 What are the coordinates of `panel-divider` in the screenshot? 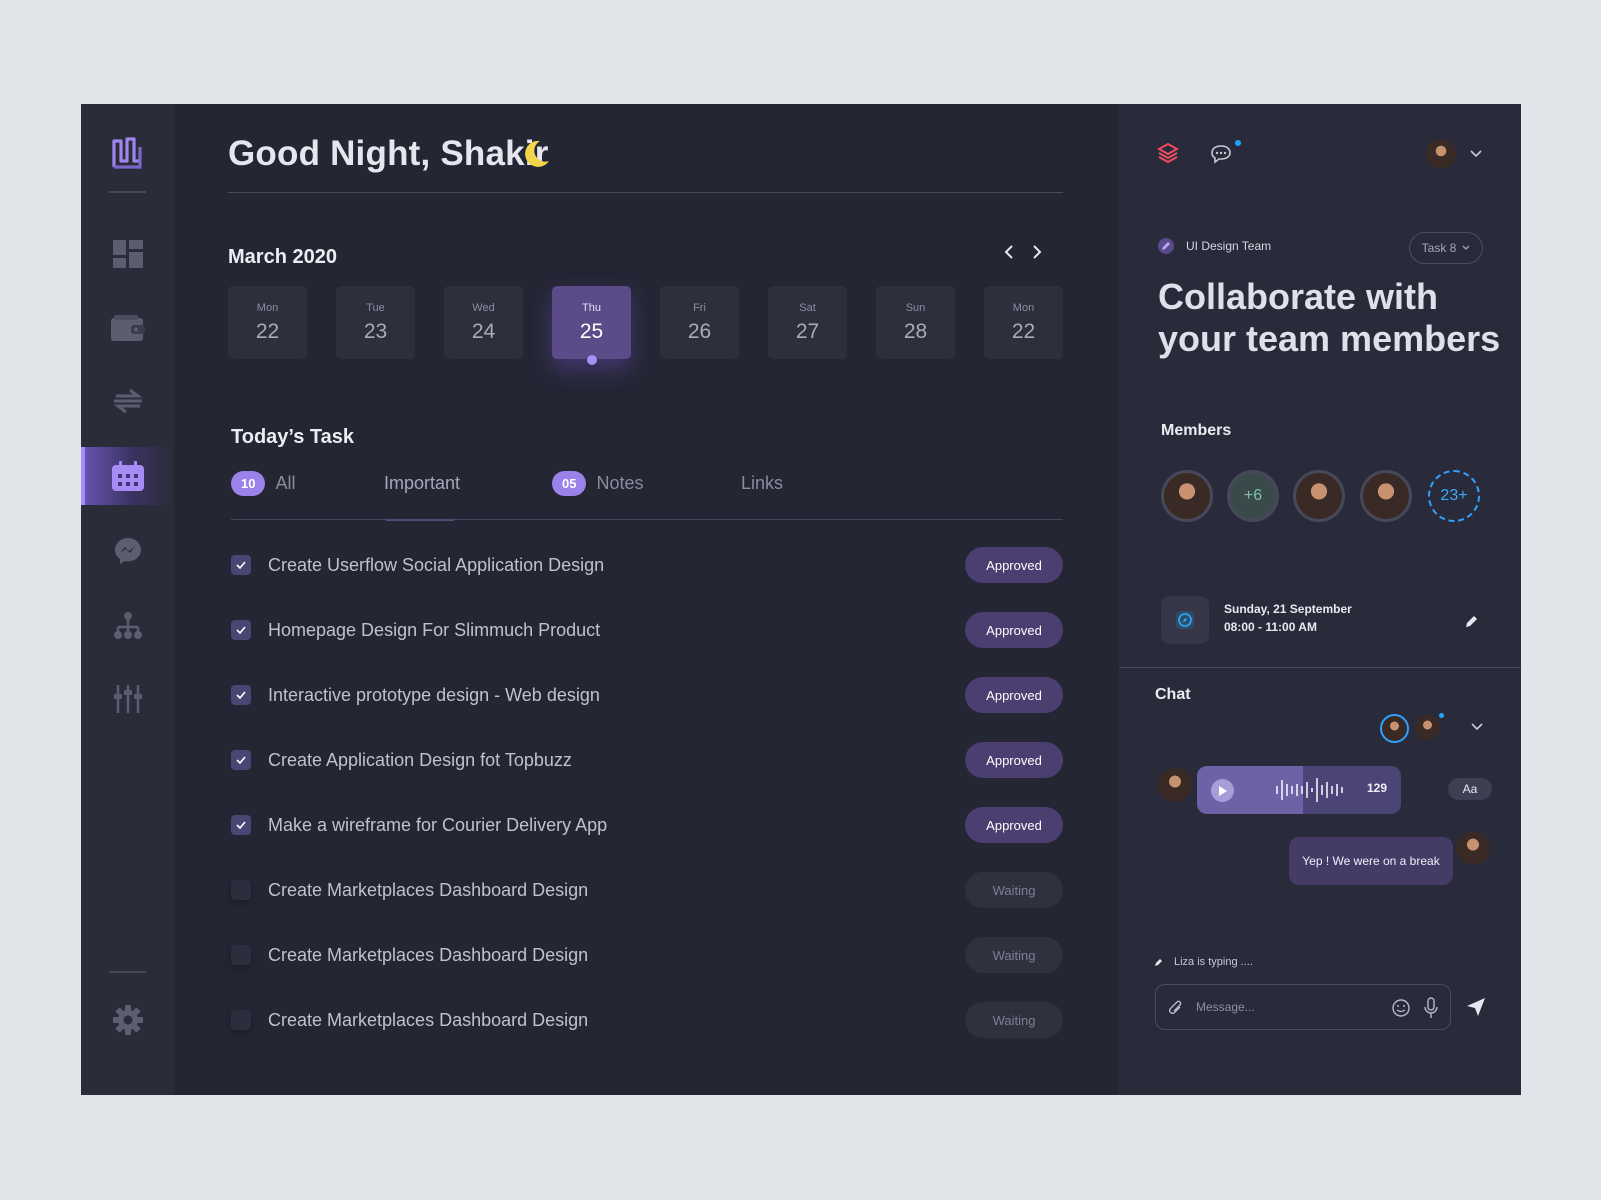 It's located at (1320, 667).